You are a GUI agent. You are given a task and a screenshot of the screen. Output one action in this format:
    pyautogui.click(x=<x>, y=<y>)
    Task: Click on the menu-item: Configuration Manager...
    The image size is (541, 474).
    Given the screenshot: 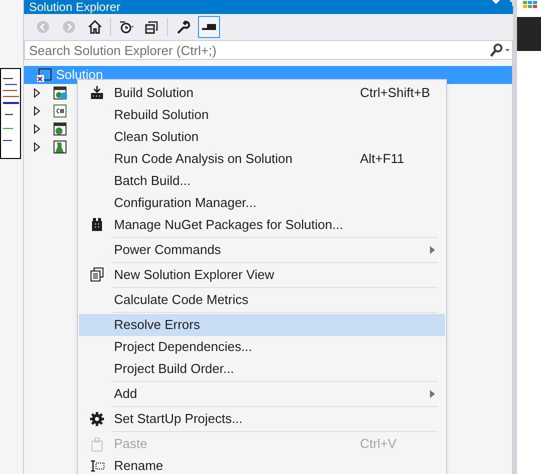 What is the action you would take?
    pyautogui.click(x=262, y=203)
    